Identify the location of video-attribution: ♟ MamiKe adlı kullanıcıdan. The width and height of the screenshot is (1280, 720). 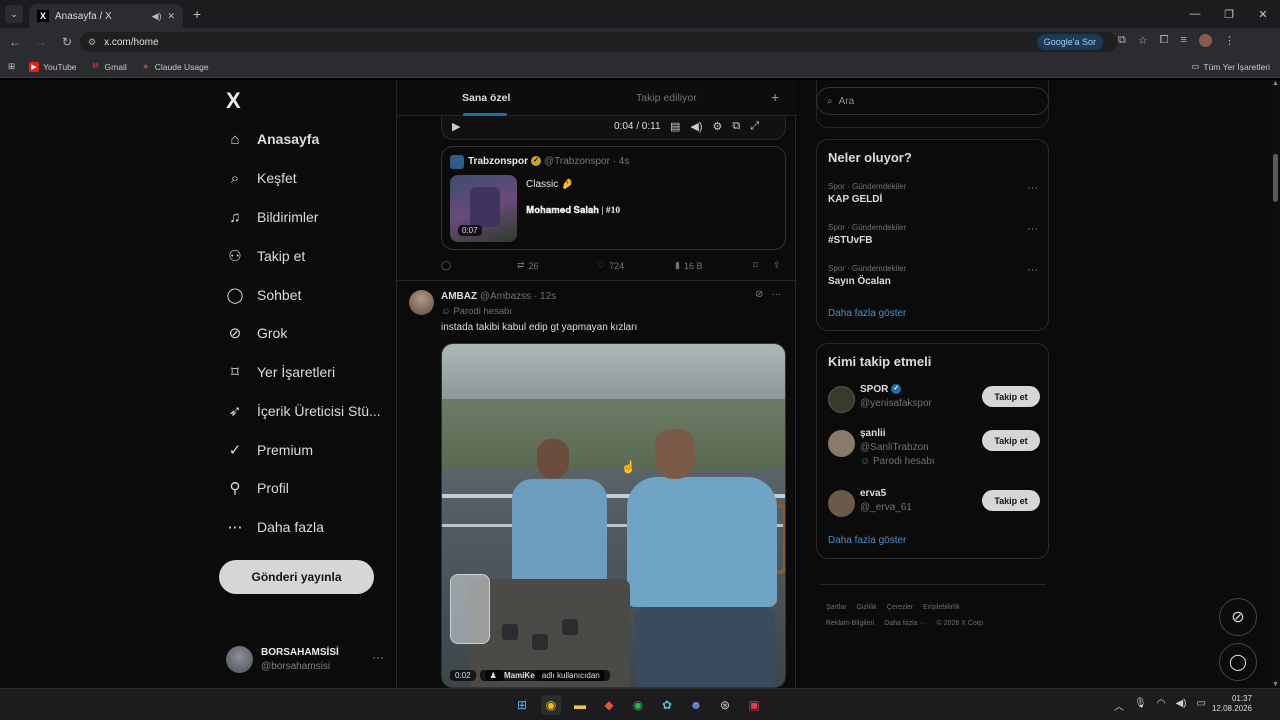
(544, 675).